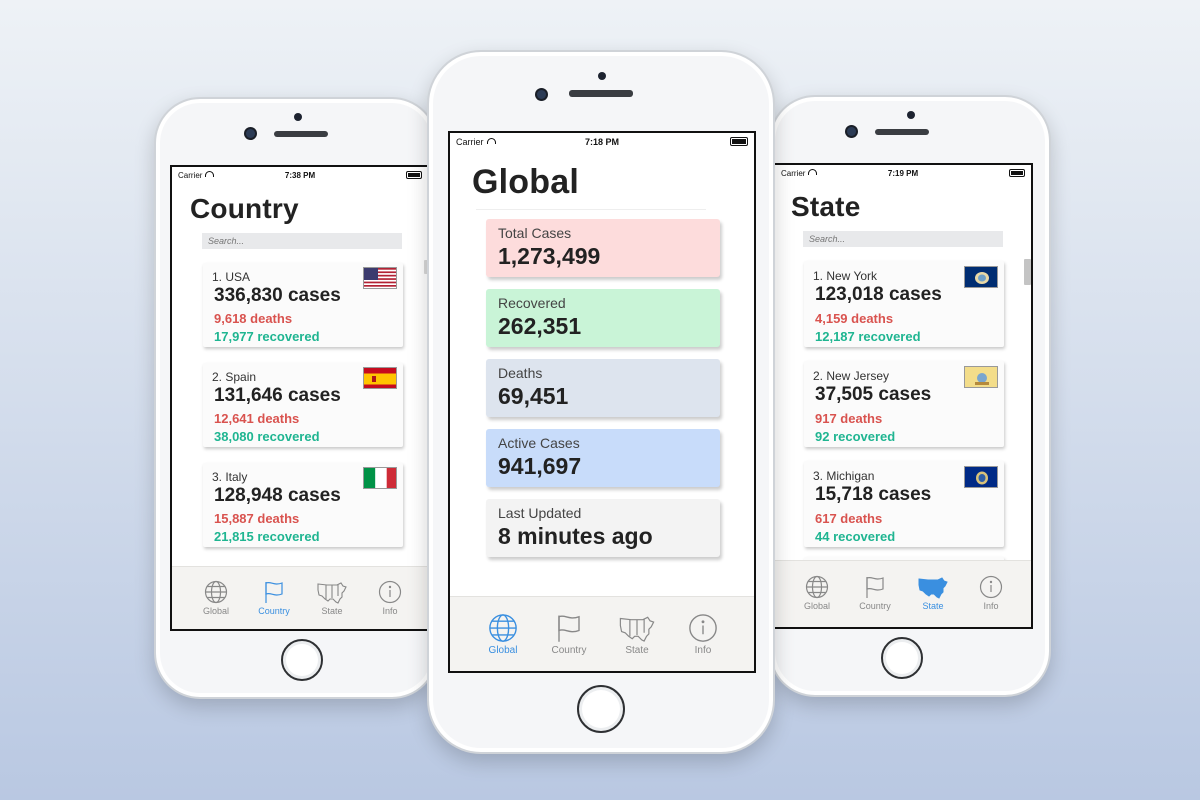  Describe the element at coordinates (300, 175) in the screenshot. I see `status-time: 7:38 PM` at that location.